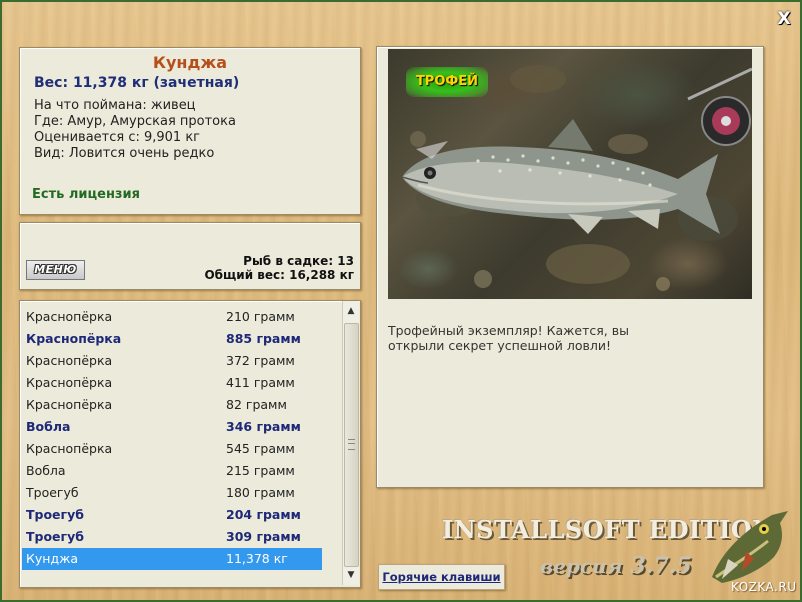 Image resolution: width=802 pixels, height=602 pixels. I want to click on catch-row-weight: 372 грамм, so click(260, 360).